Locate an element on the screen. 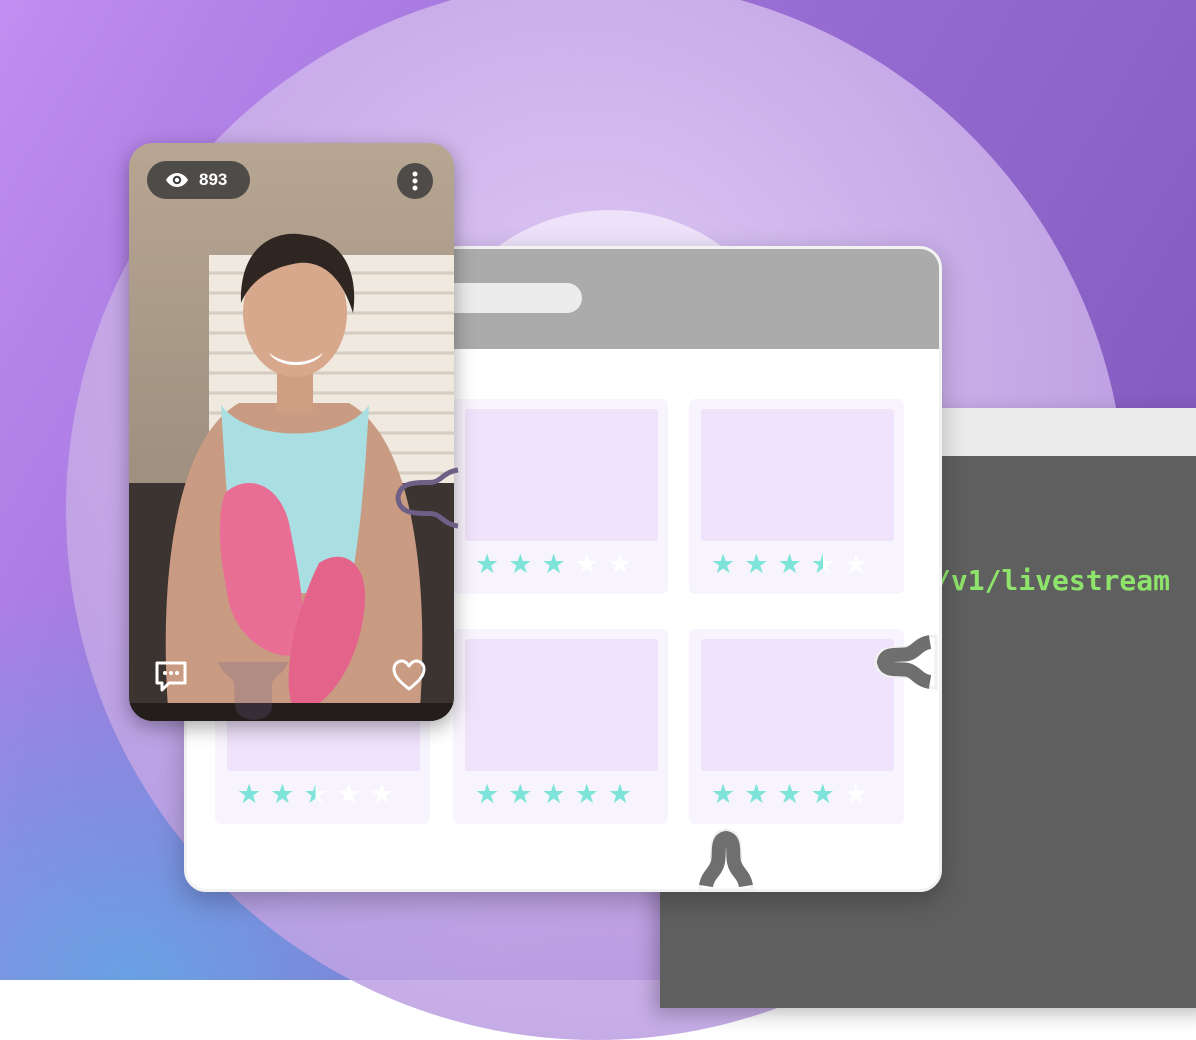  puzzle-knob-video-bottom is located at coordinates (253, 691).